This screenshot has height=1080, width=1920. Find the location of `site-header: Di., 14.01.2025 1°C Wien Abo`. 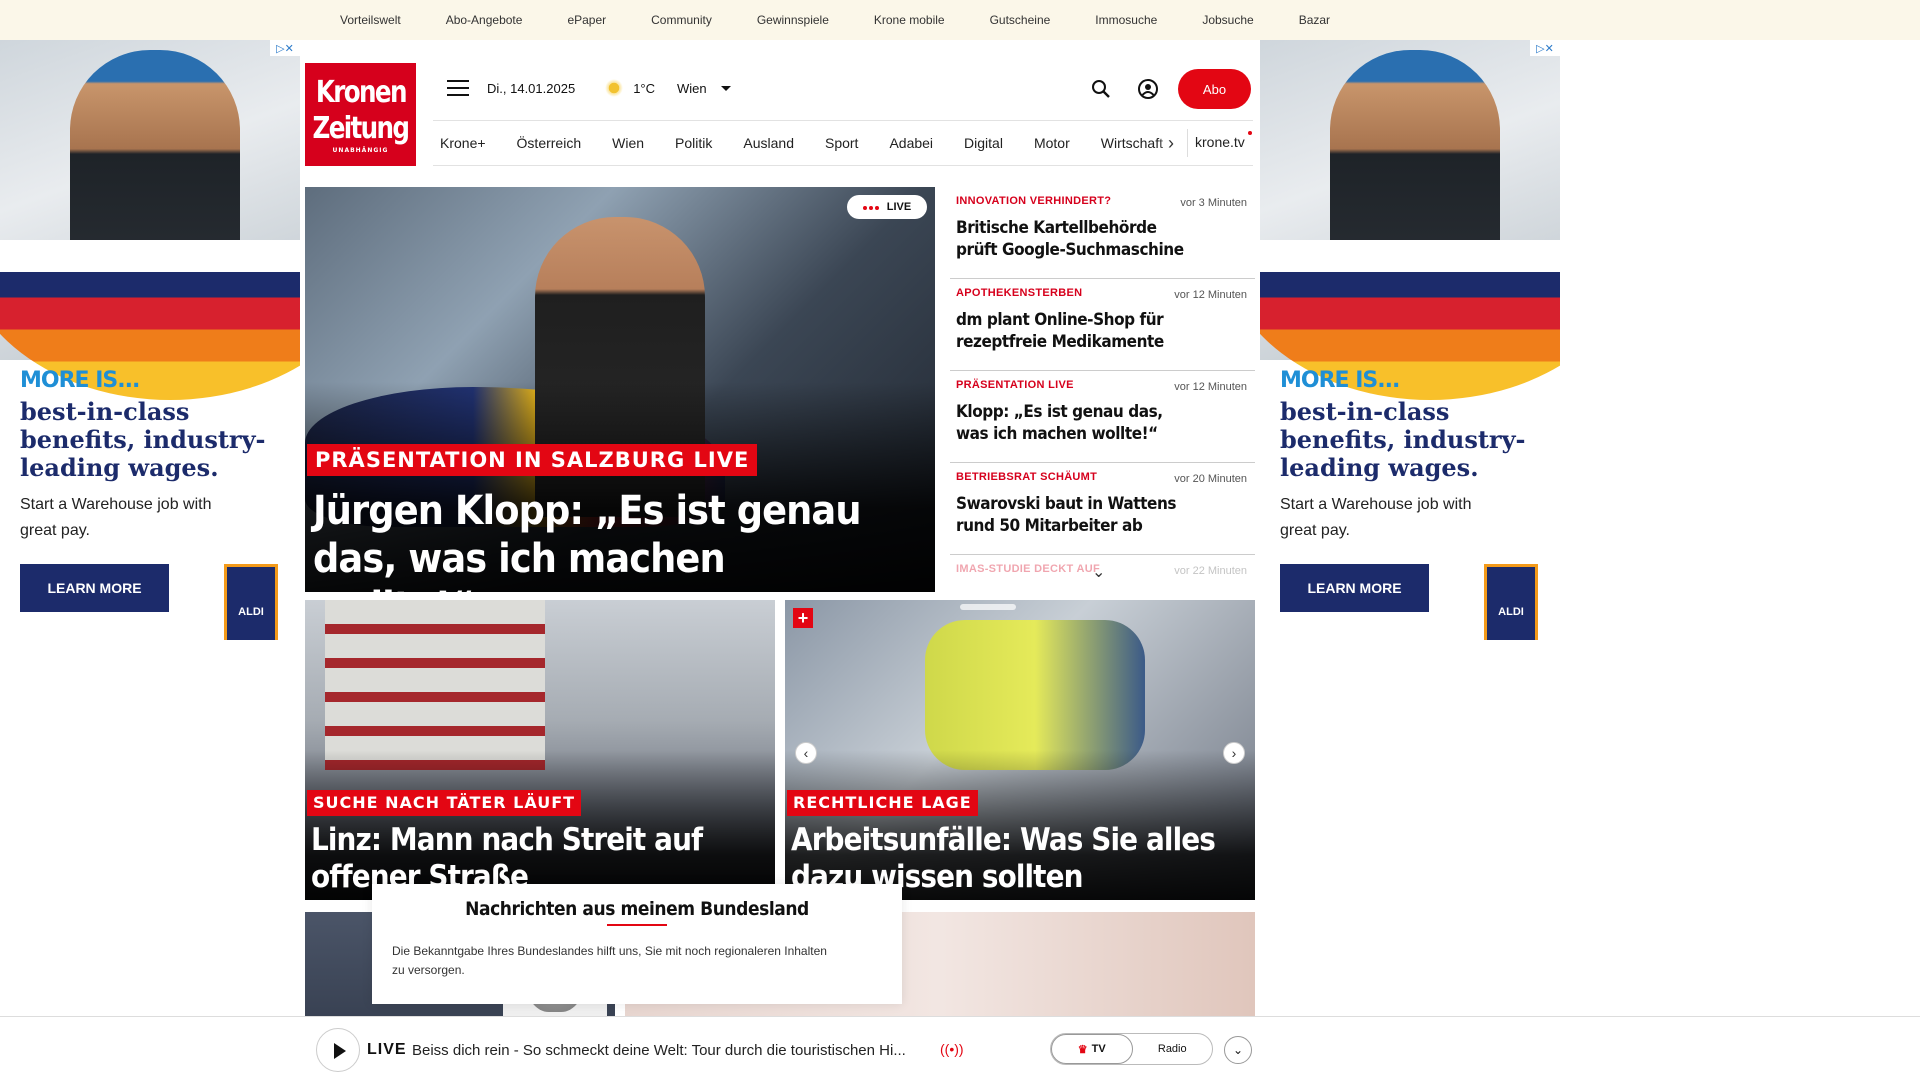

site-header: Di., 14.01.2025 1°C Wien Abo is located at coordinates (843, 88).